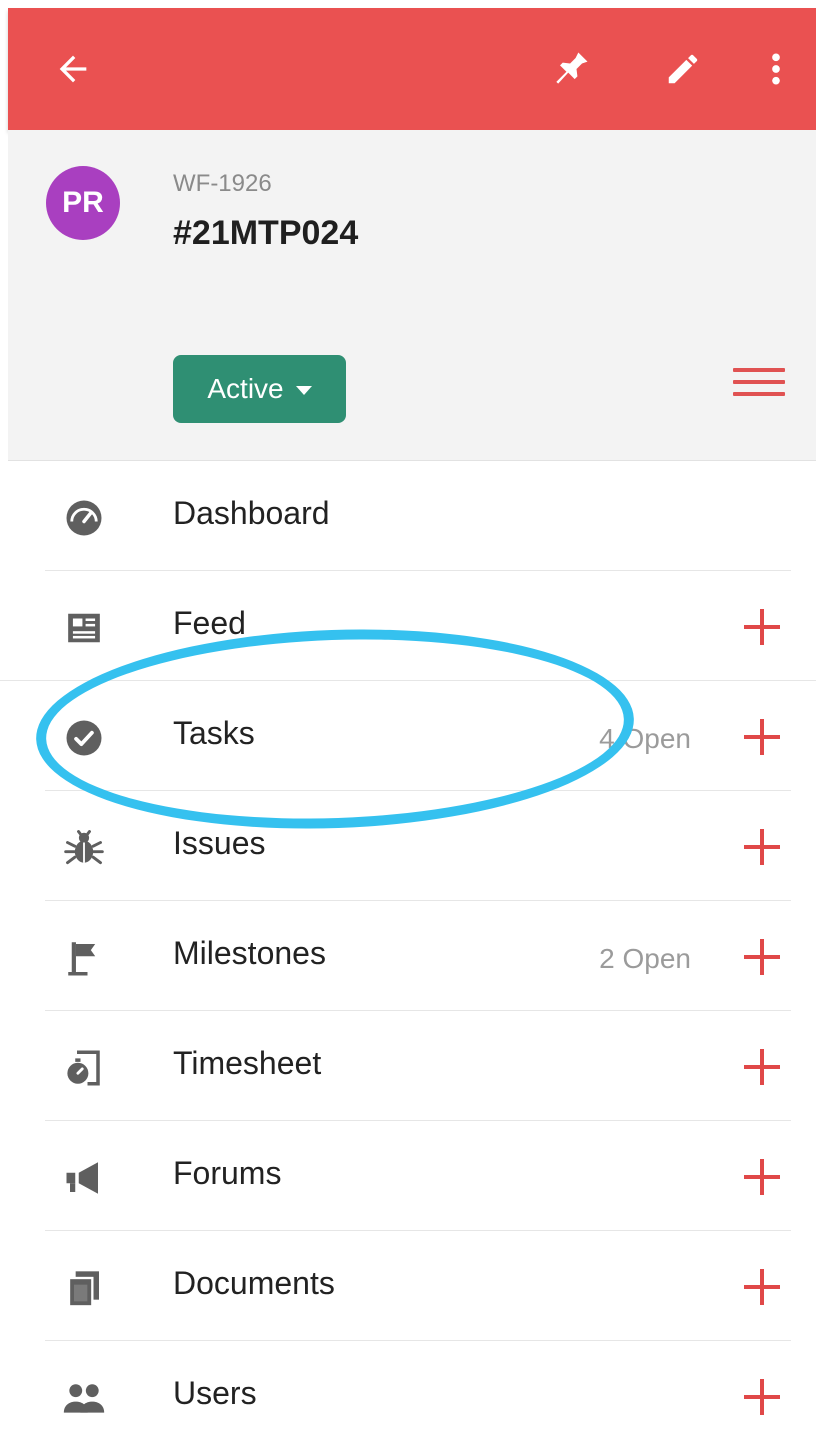  Describe the element at coordinates (762, 1287) in the screenshot. I see `add-document-button` at that location.